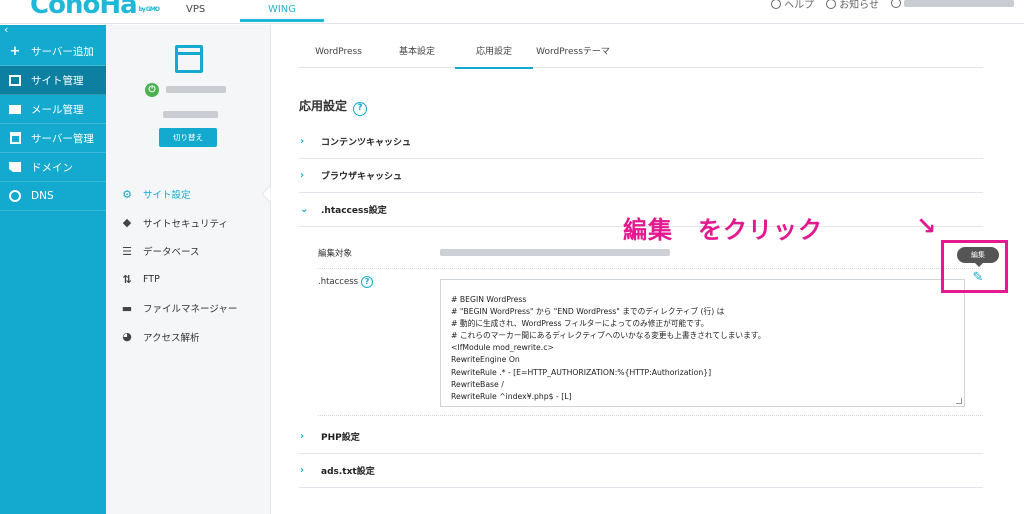 The image size is (1024, 514). I want to click on sidebar-item-domain: ドメイン, so click(53, 167).